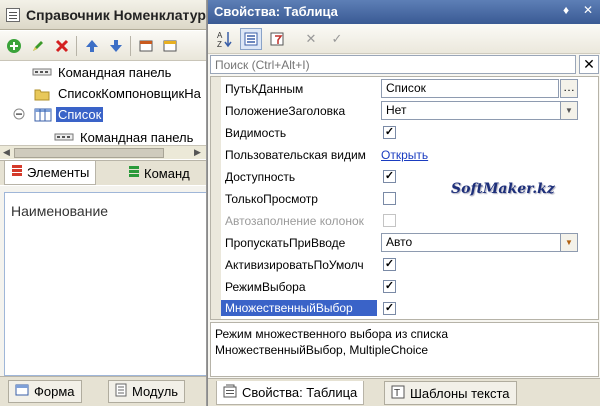 Image resolution: width=600 pixels, height=406 pixels. What do you see at coordinates (460, 393) in the screenshot?
I see `tab-text-templates-label: Шаблоны текста` at bounding box center [460, 393].